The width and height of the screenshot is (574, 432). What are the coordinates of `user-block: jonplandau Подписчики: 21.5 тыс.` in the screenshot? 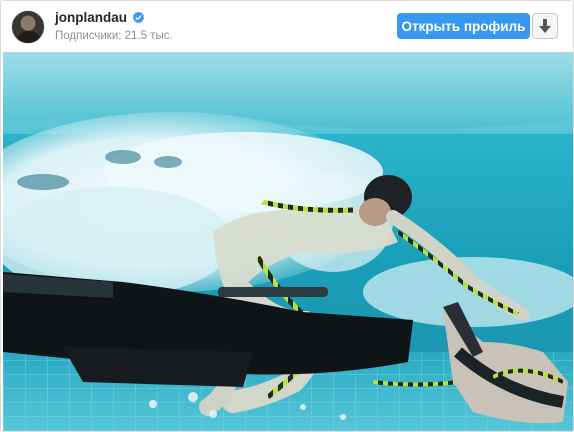 It's located at (114, 27).